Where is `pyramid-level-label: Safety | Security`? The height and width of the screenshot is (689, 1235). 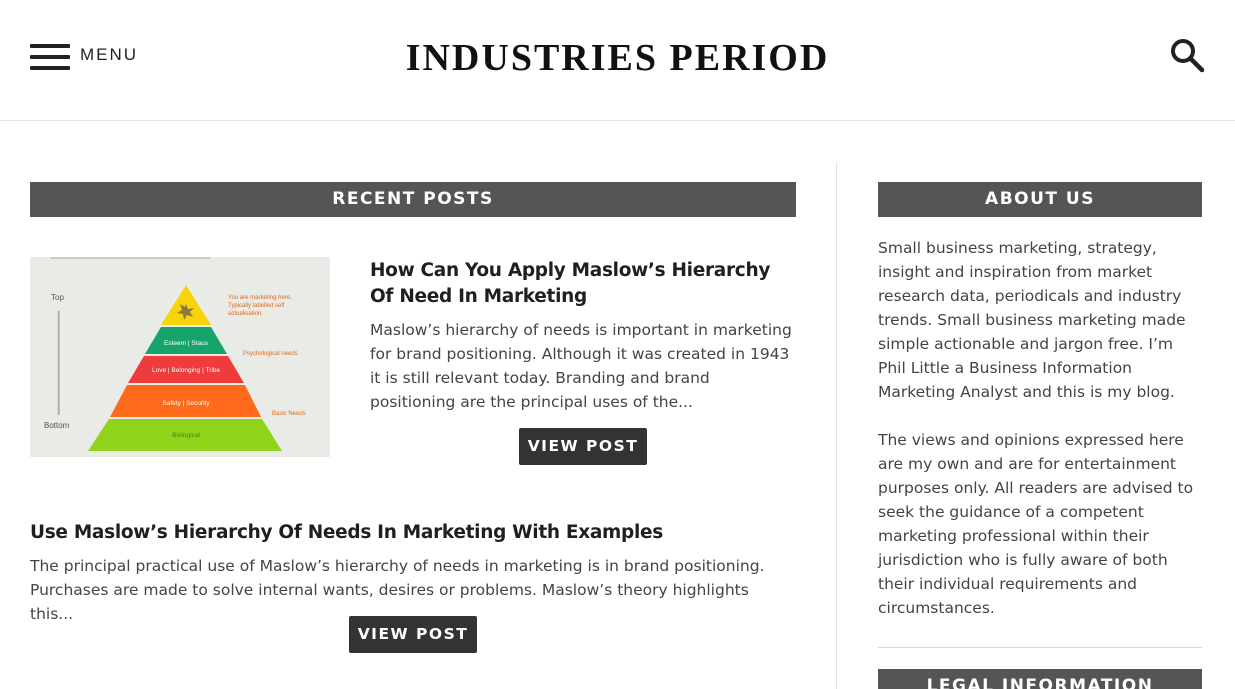 pyramid-level-label: Safety | Security is located at coordinates (186, 403).